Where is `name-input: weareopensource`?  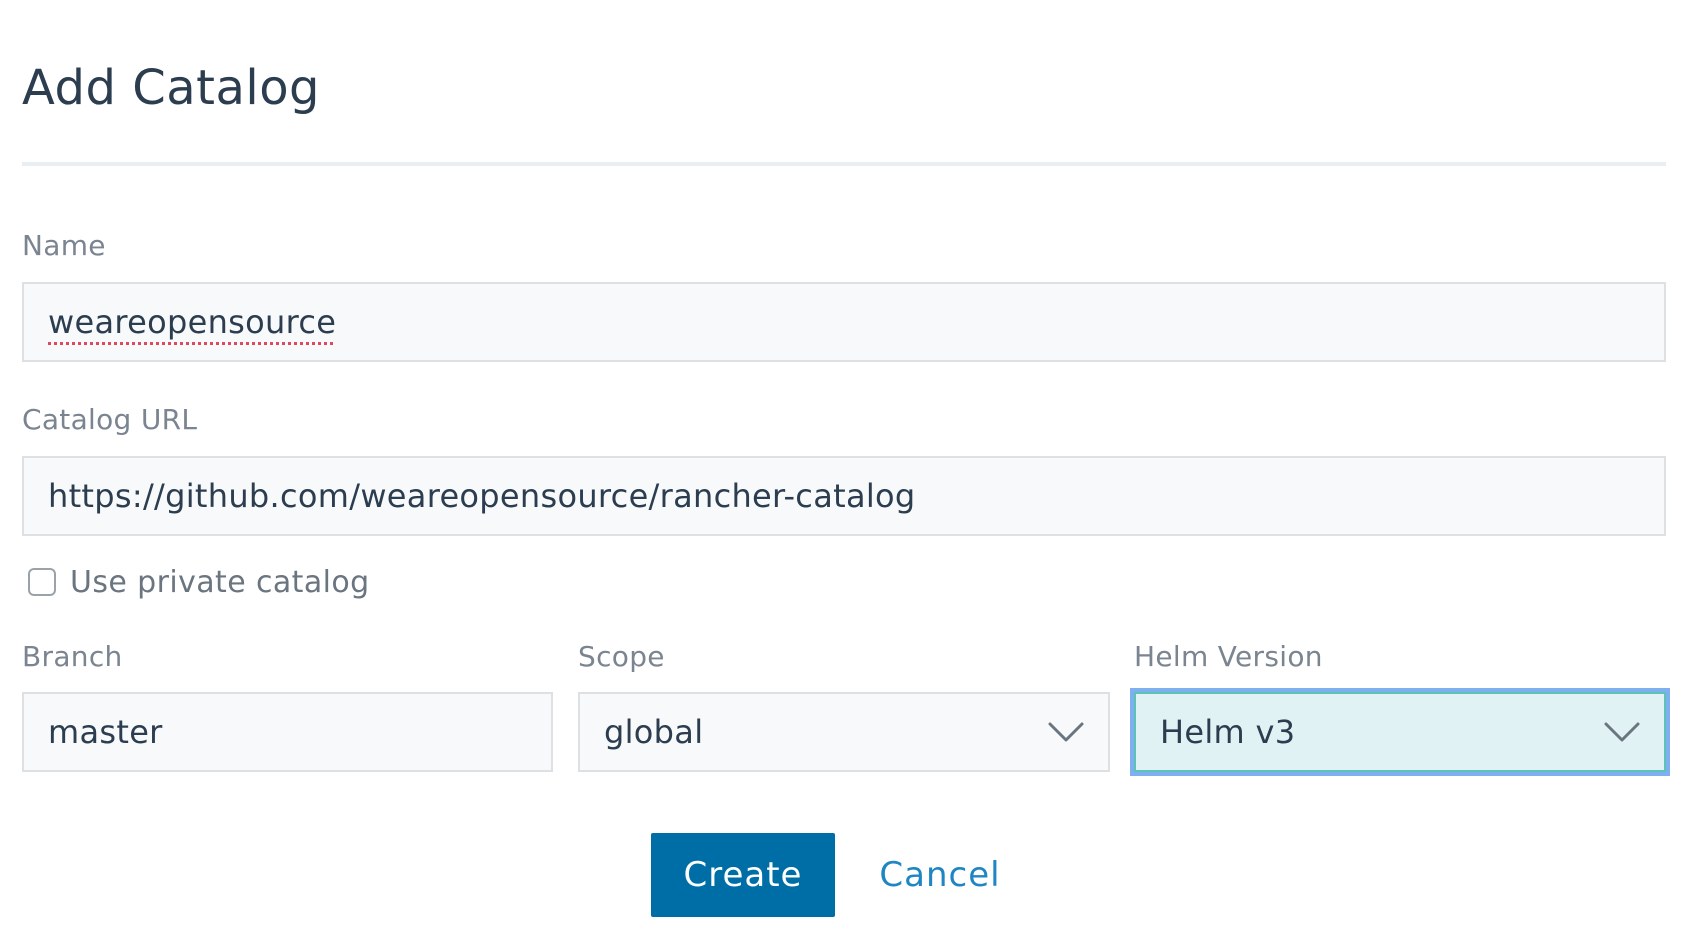
name-input: weareopensource is located at coordinates (844, 322).